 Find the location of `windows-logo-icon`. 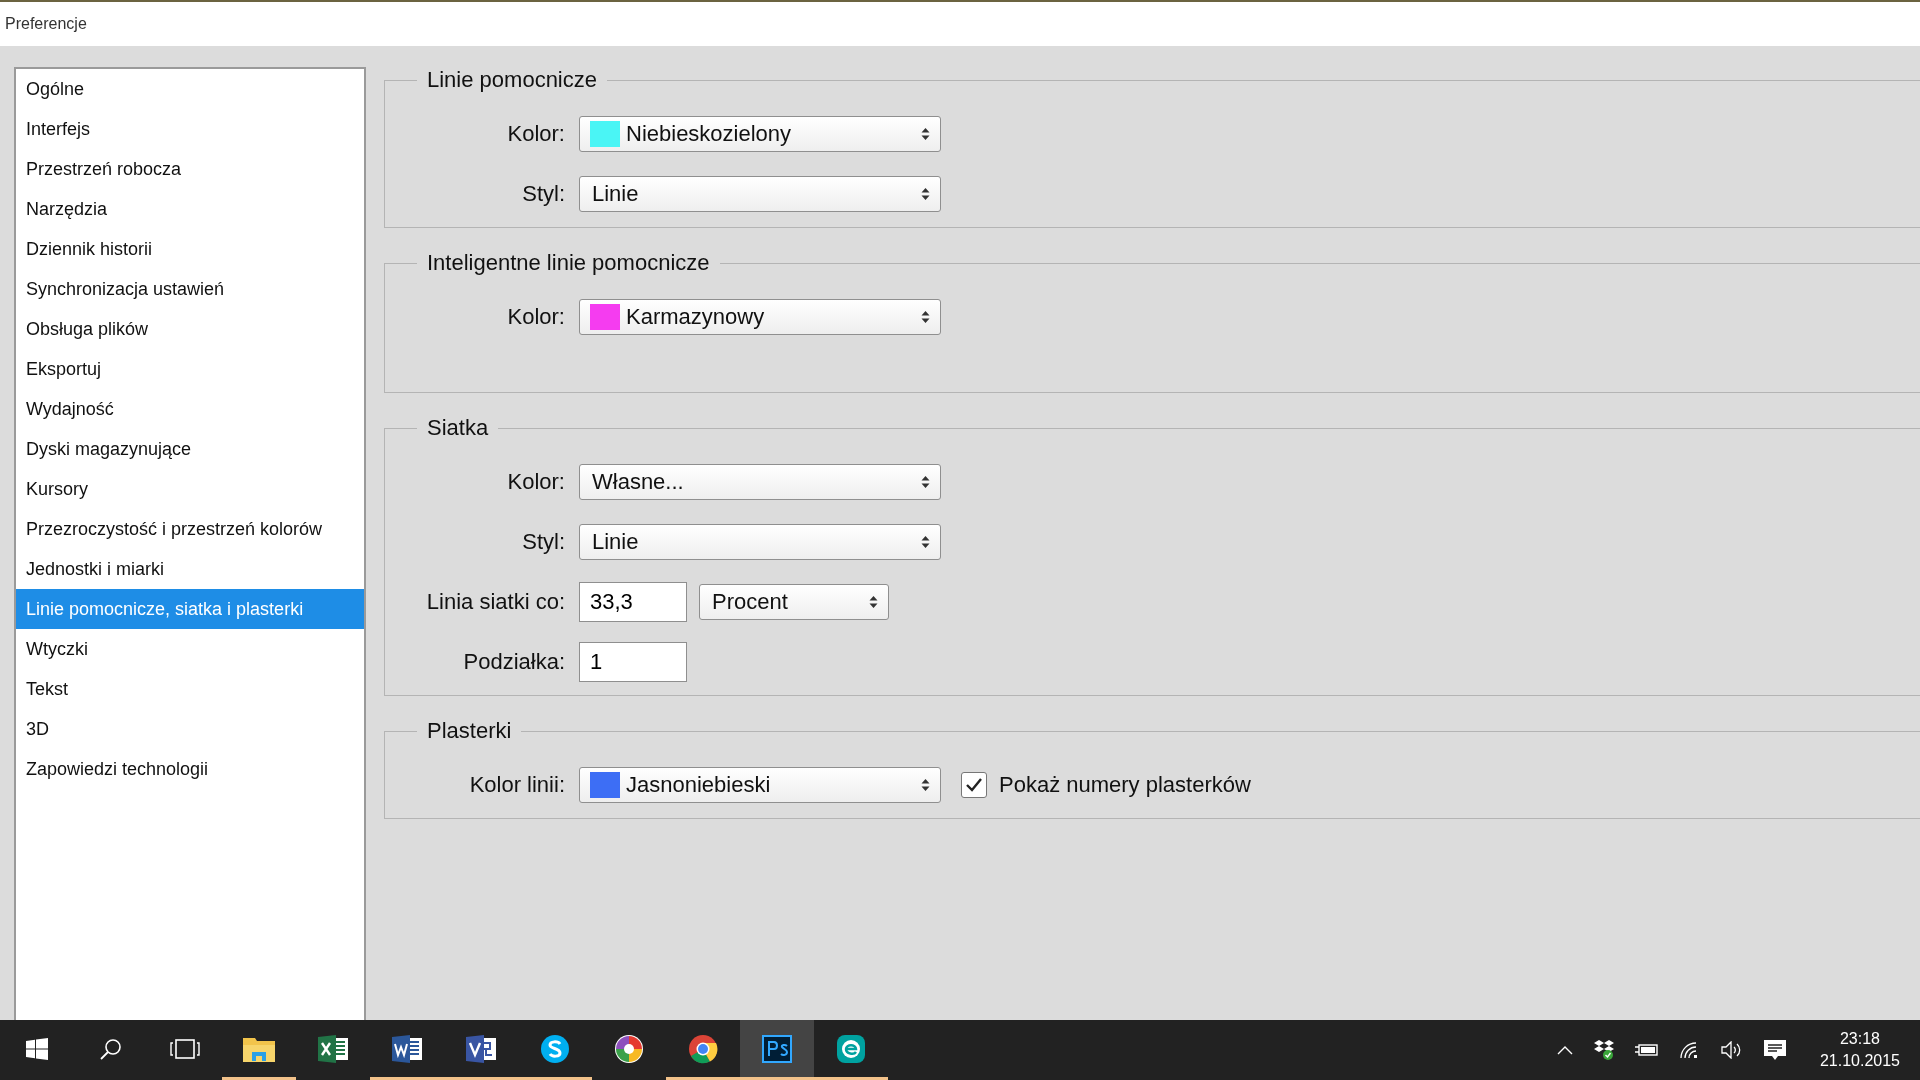

windows-logo-icon is located at coordinates (37, 1048).